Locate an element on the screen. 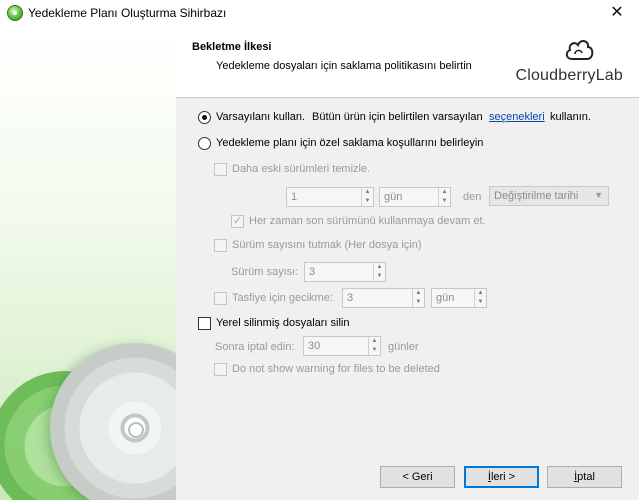 The width and height of the screenshot is (639, 500). window-title: Yedekleme Planı Oluşturma Sihirbazı is located at coordinates (127, 13).